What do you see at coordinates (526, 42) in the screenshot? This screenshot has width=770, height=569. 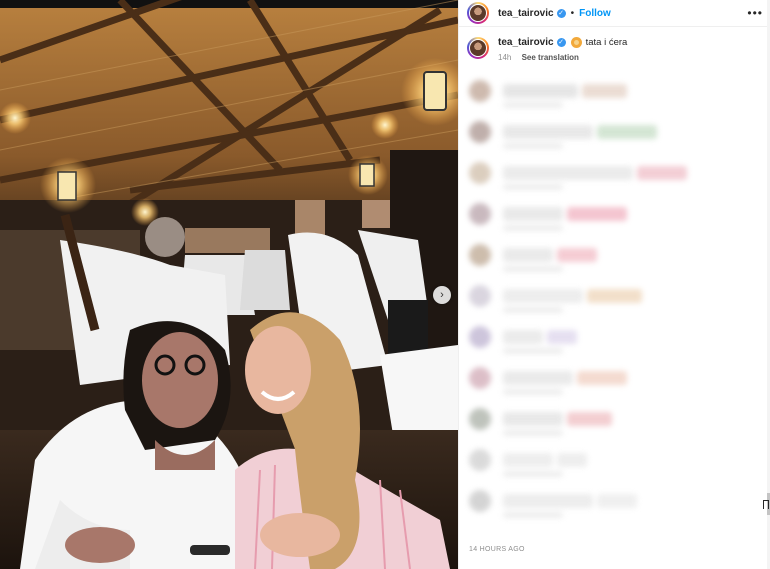 I see `caption-username: tea_tairovic` at bounding box center [526, 42].